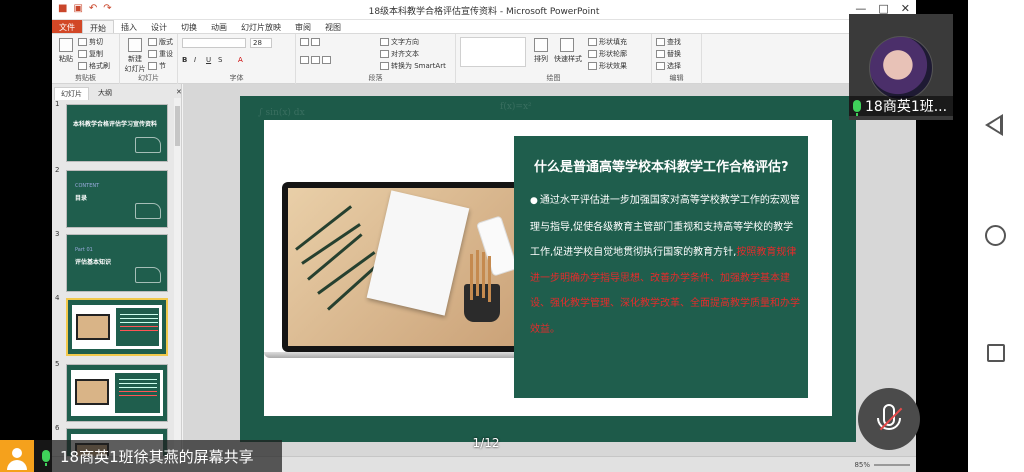  Describe the element at coordinates (399, 54) in the screenshot. I see `align-text-button: 对齐文本` at that location.